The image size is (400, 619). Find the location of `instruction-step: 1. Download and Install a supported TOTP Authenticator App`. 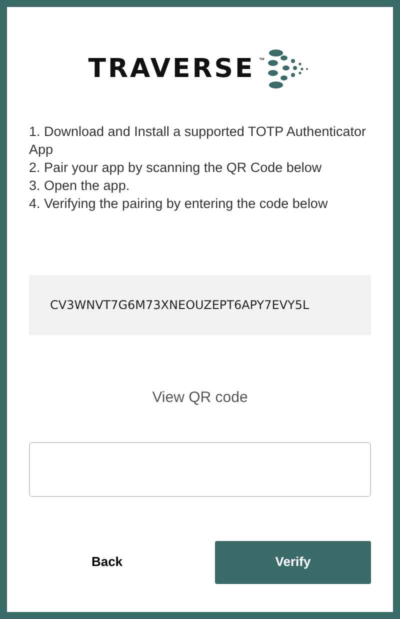

instruction-step: 1. Download and Install a supported TOTP Authenticator App is located at coordinates (200, 141).